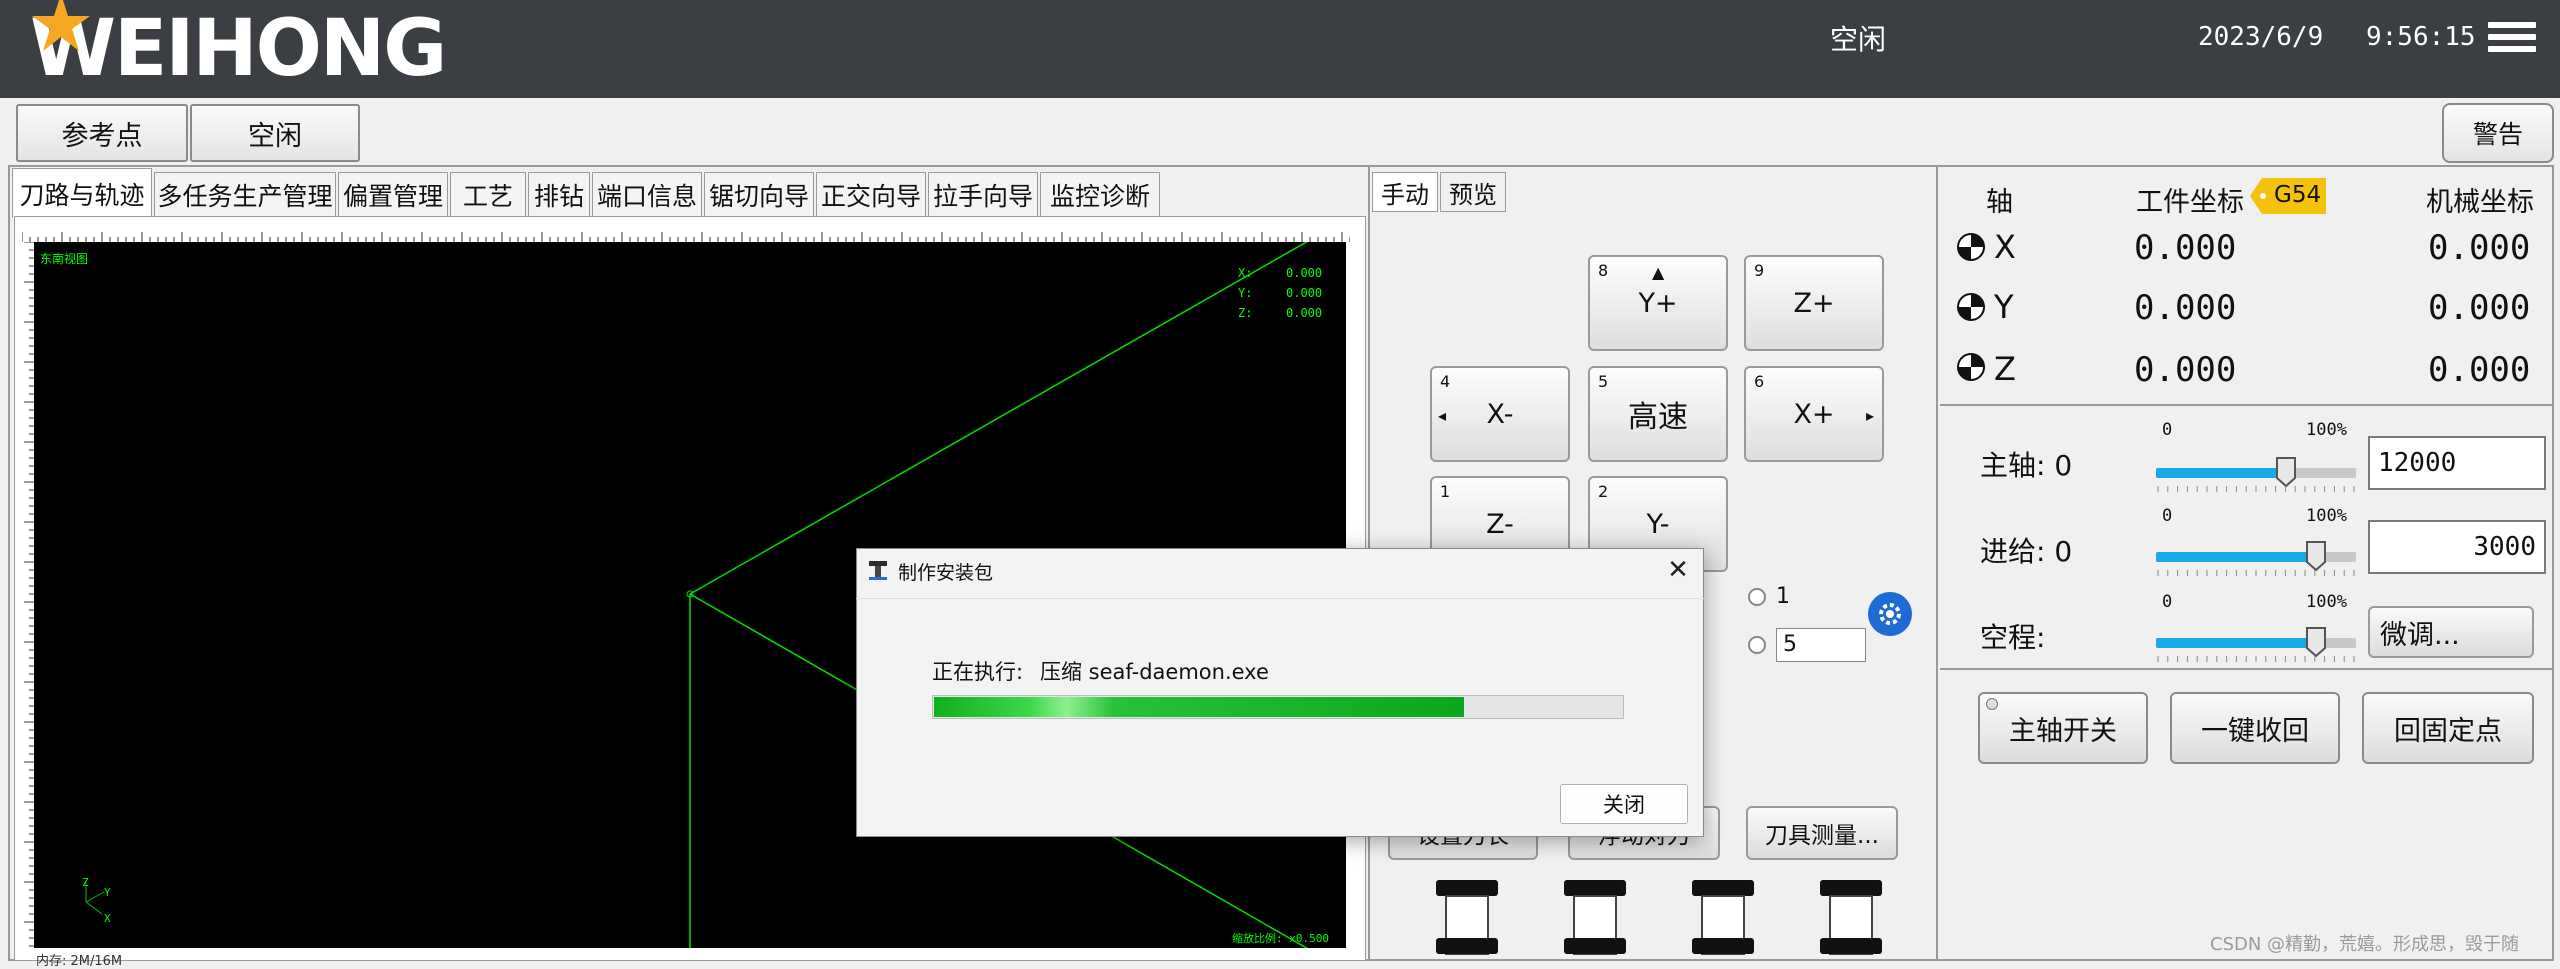  Describe the element at coordinates (2365, 944) in the screenshot. I see `watermark: CSDN @精勤，荒嬉。形成思，毁于随` at that location.